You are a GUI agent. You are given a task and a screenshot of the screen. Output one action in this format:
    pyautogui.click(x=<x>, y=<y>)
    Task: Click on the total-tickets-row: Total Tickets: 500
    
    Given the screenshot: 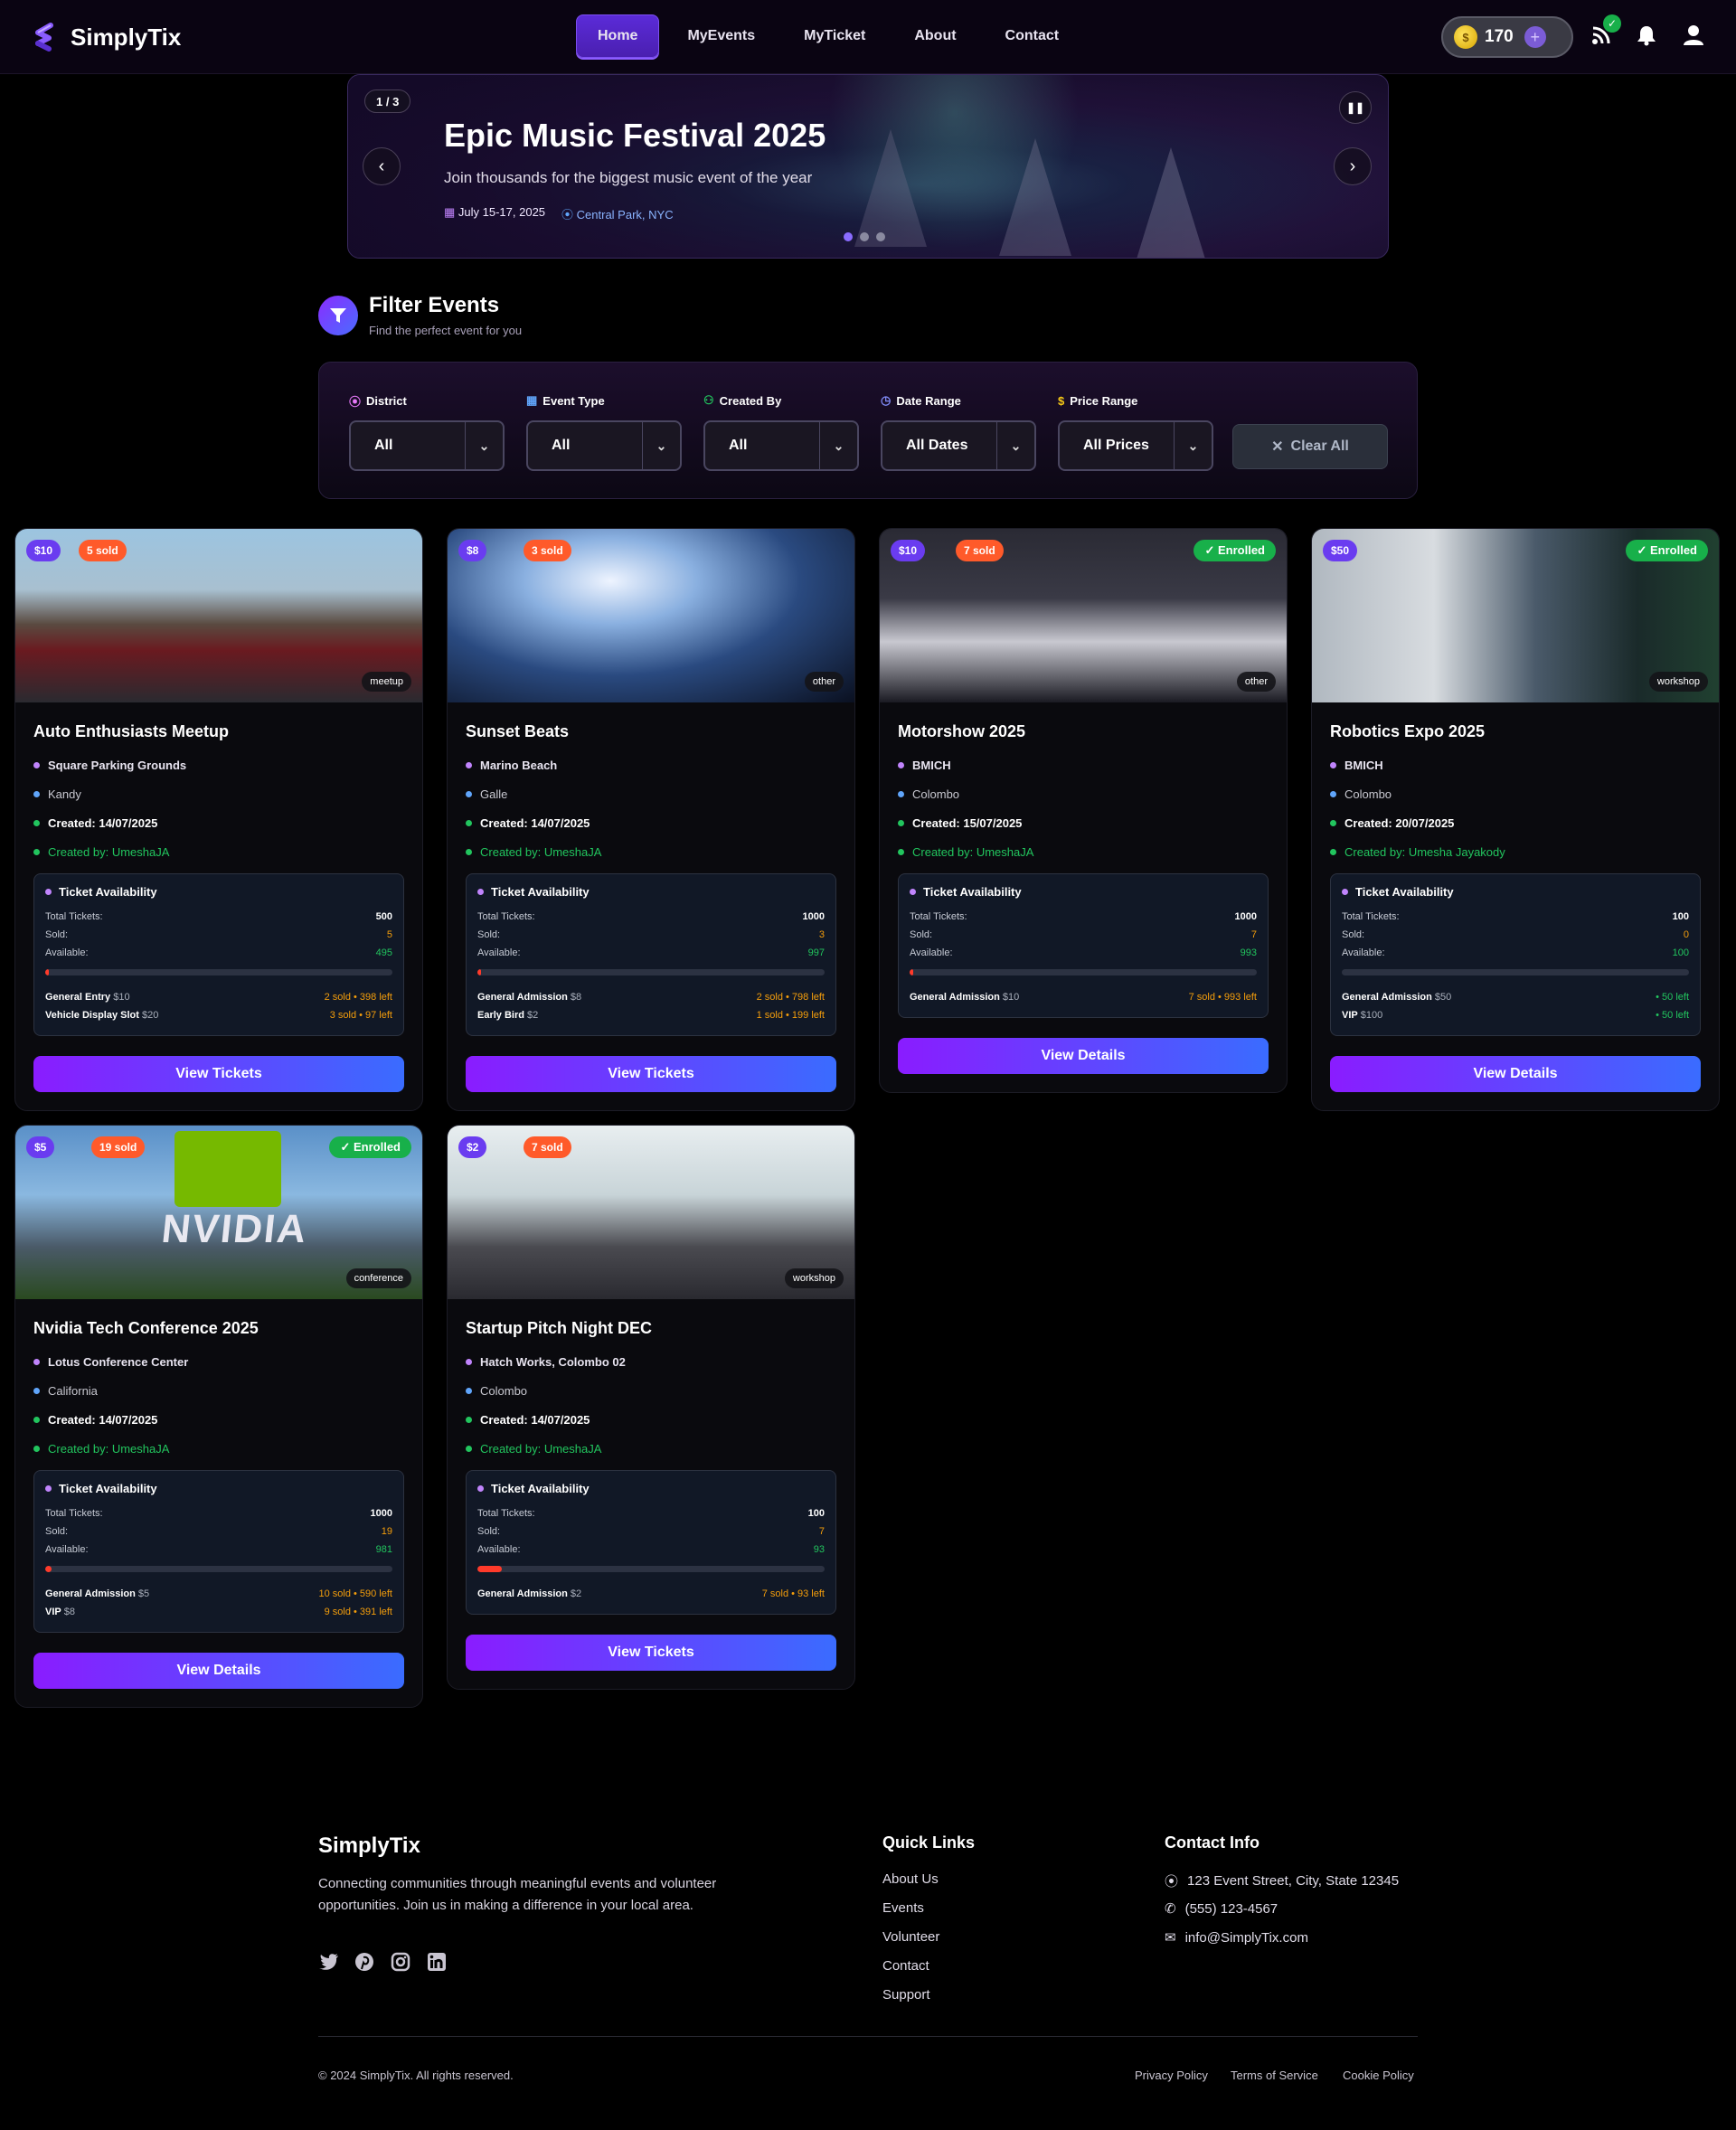 What is the action you would take?
    pyautogui.click(x=218, y=916)
    